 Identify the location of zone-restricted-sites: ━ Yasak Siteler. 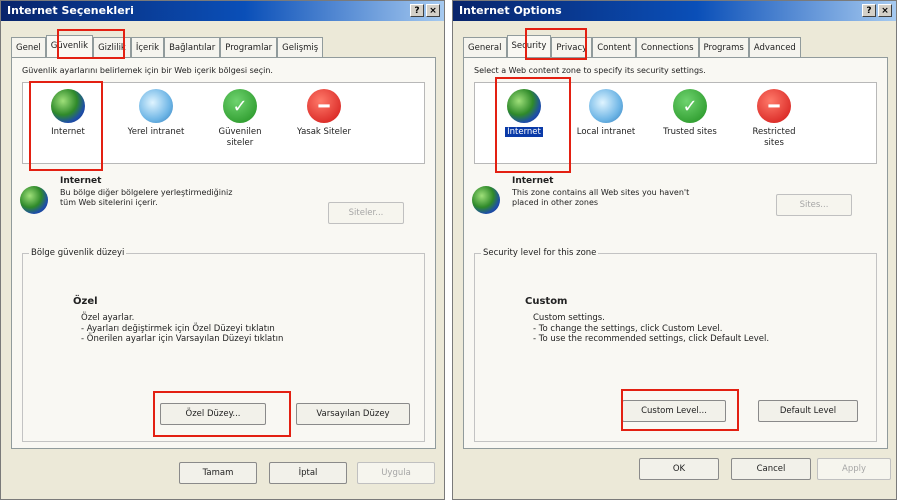
(324, 113).